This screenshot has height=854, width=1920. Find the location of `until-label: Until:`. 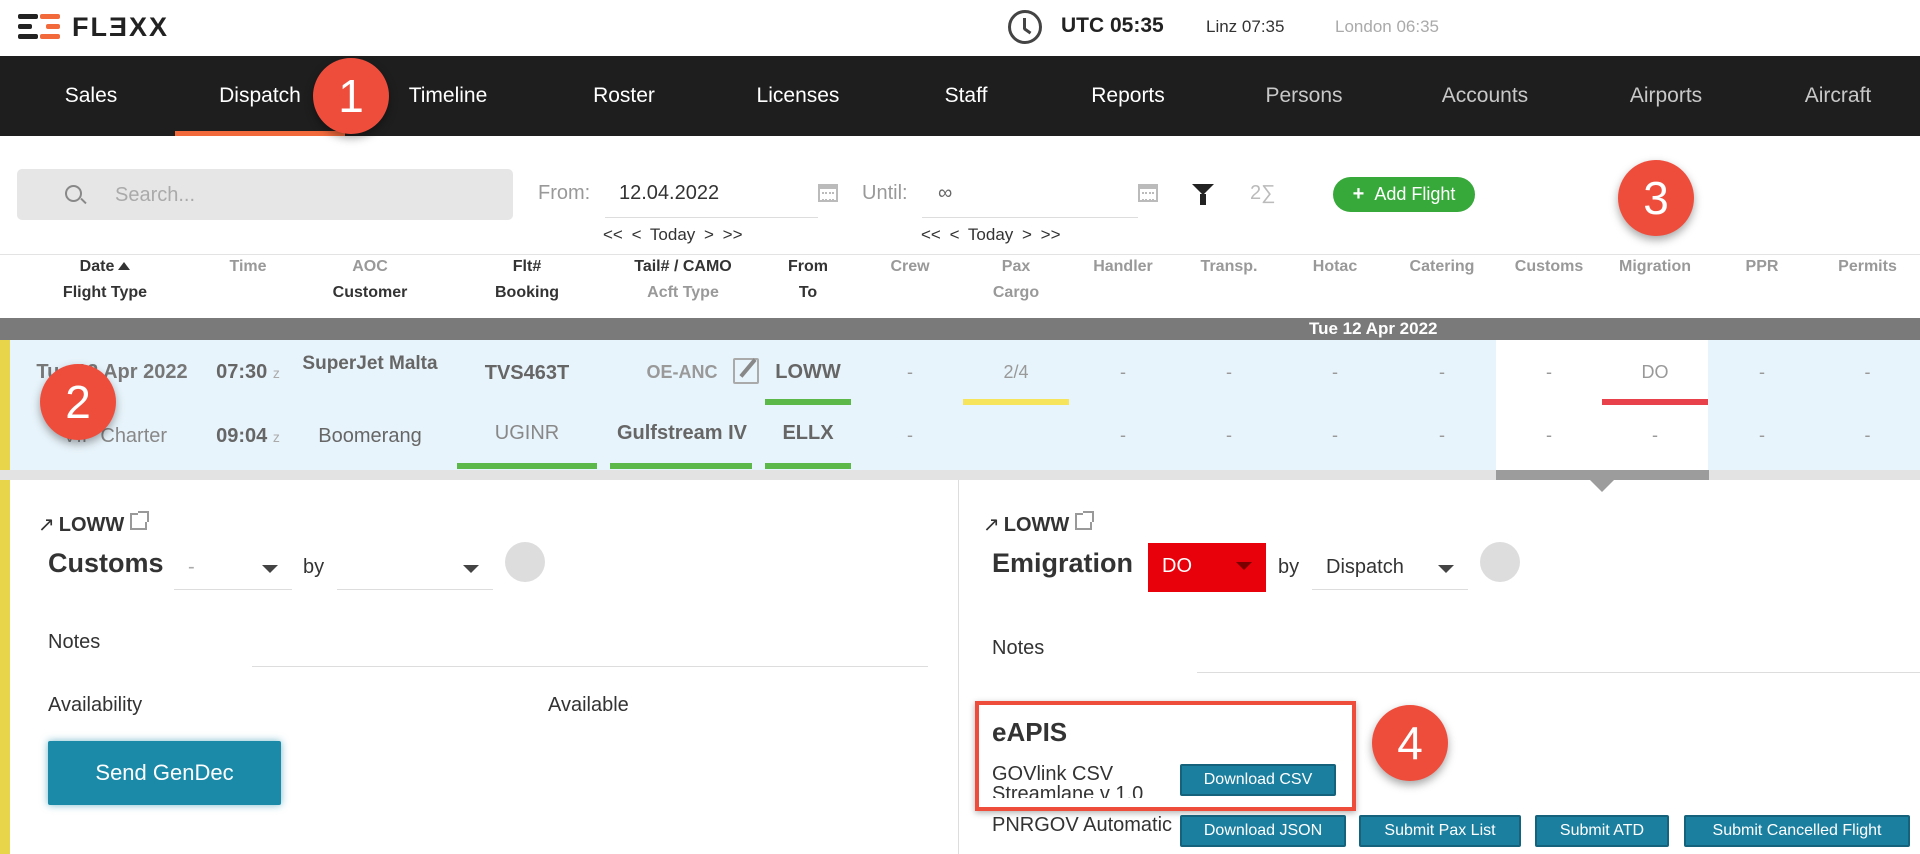

until-label: Until: is located at coordinates (885, 193).